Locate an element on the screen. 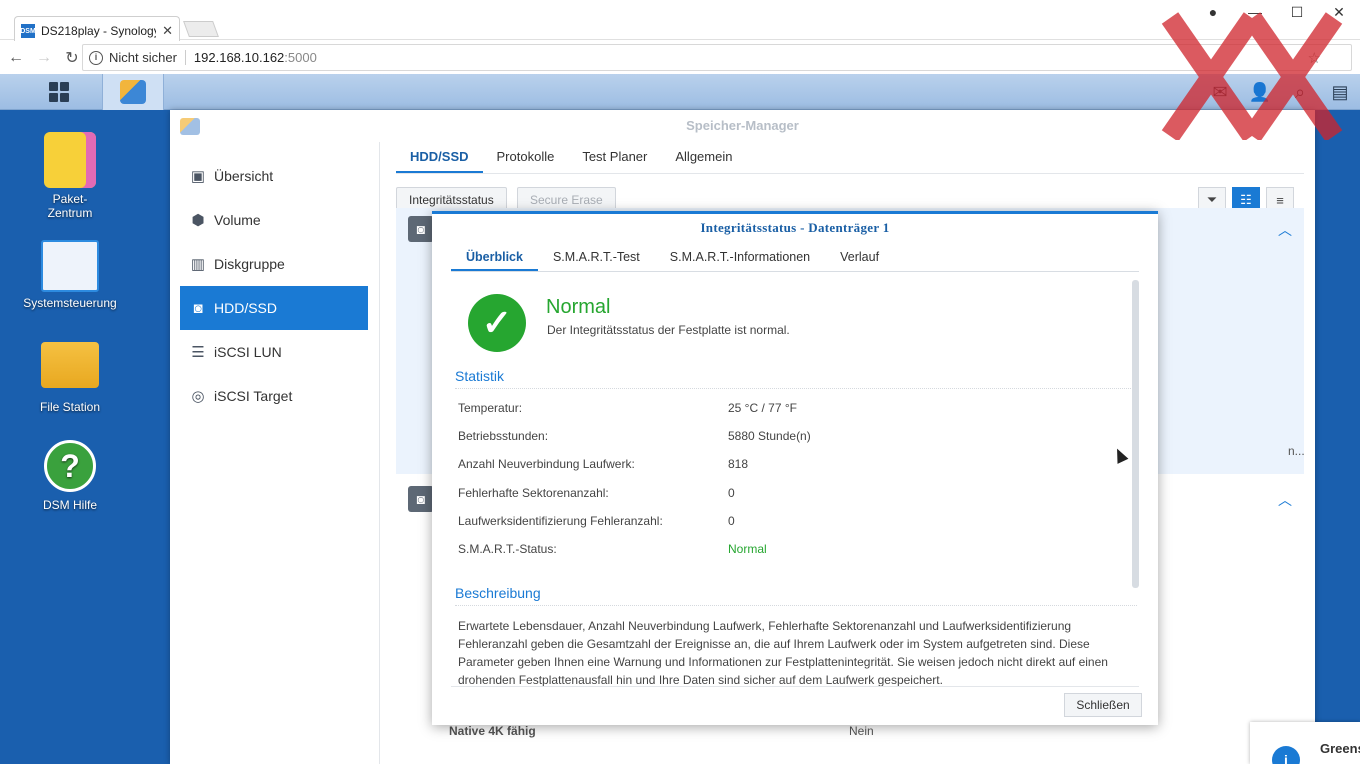 This screenshot has height=764, width=1360. close-tab-icon: ✕ is located at coordinates (167, 31).